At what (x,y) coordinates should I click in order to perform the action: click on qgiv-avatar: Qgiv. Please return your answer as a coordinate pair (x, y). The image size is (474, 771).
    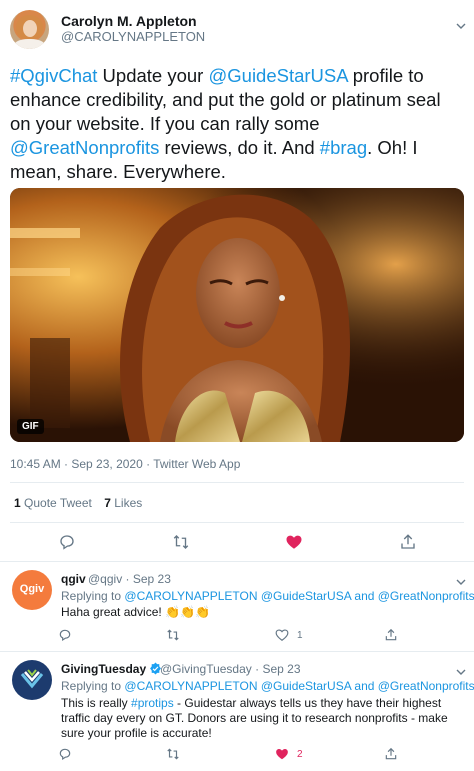
    Looking at the image, I should click on (32, 590).